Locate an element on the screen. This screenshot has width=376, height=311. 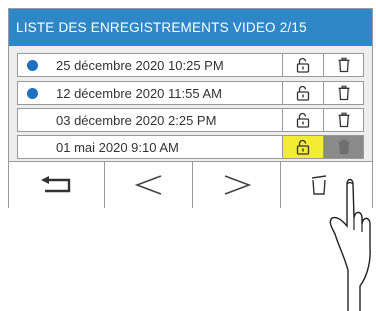
recording-row-2: 12 décembre 2020 11:55 AM is located at coordinates (190, 93).